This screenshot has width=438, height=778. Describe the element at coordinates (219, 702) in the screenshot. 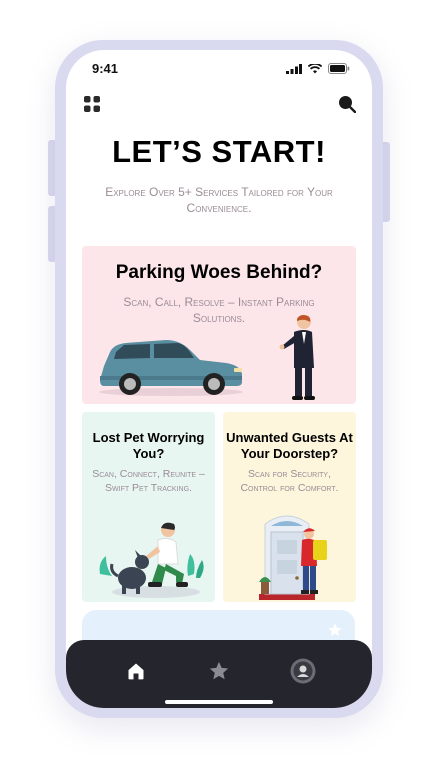

I see `home-indicator` at that location.